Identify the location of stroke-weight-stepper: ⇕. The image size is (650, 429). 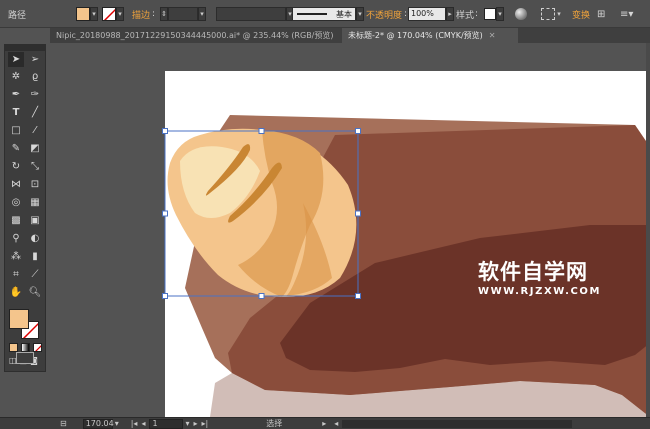
(164, 14).